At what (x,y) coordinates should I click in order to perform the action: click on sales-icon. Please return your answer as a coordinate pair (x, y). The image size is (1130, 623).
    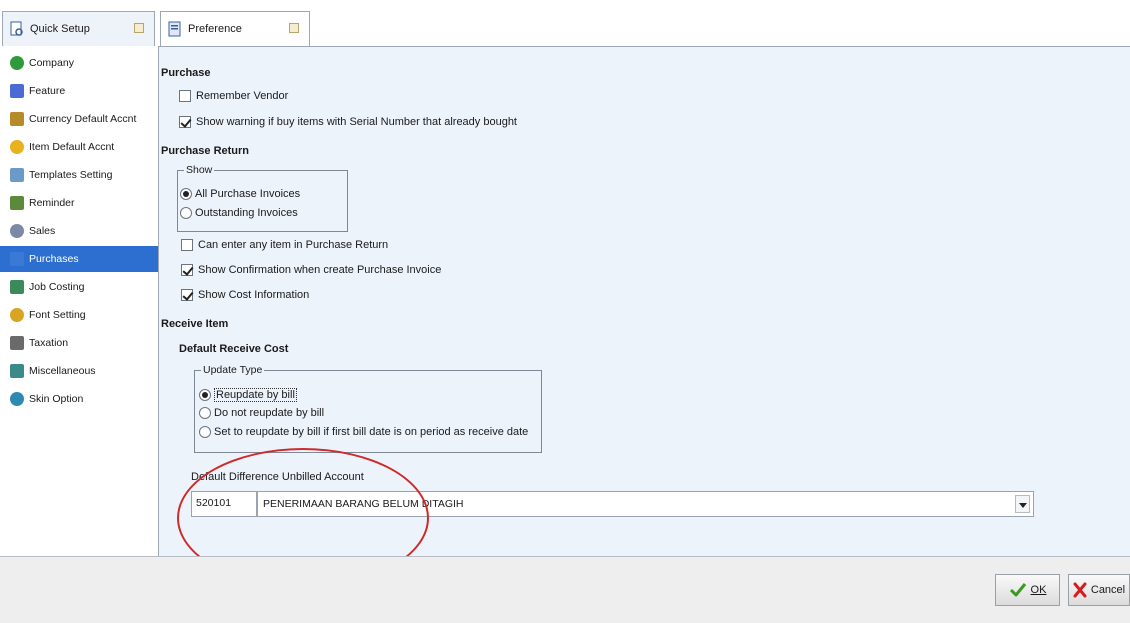
    Looking at the image, I should click on (17, 231).